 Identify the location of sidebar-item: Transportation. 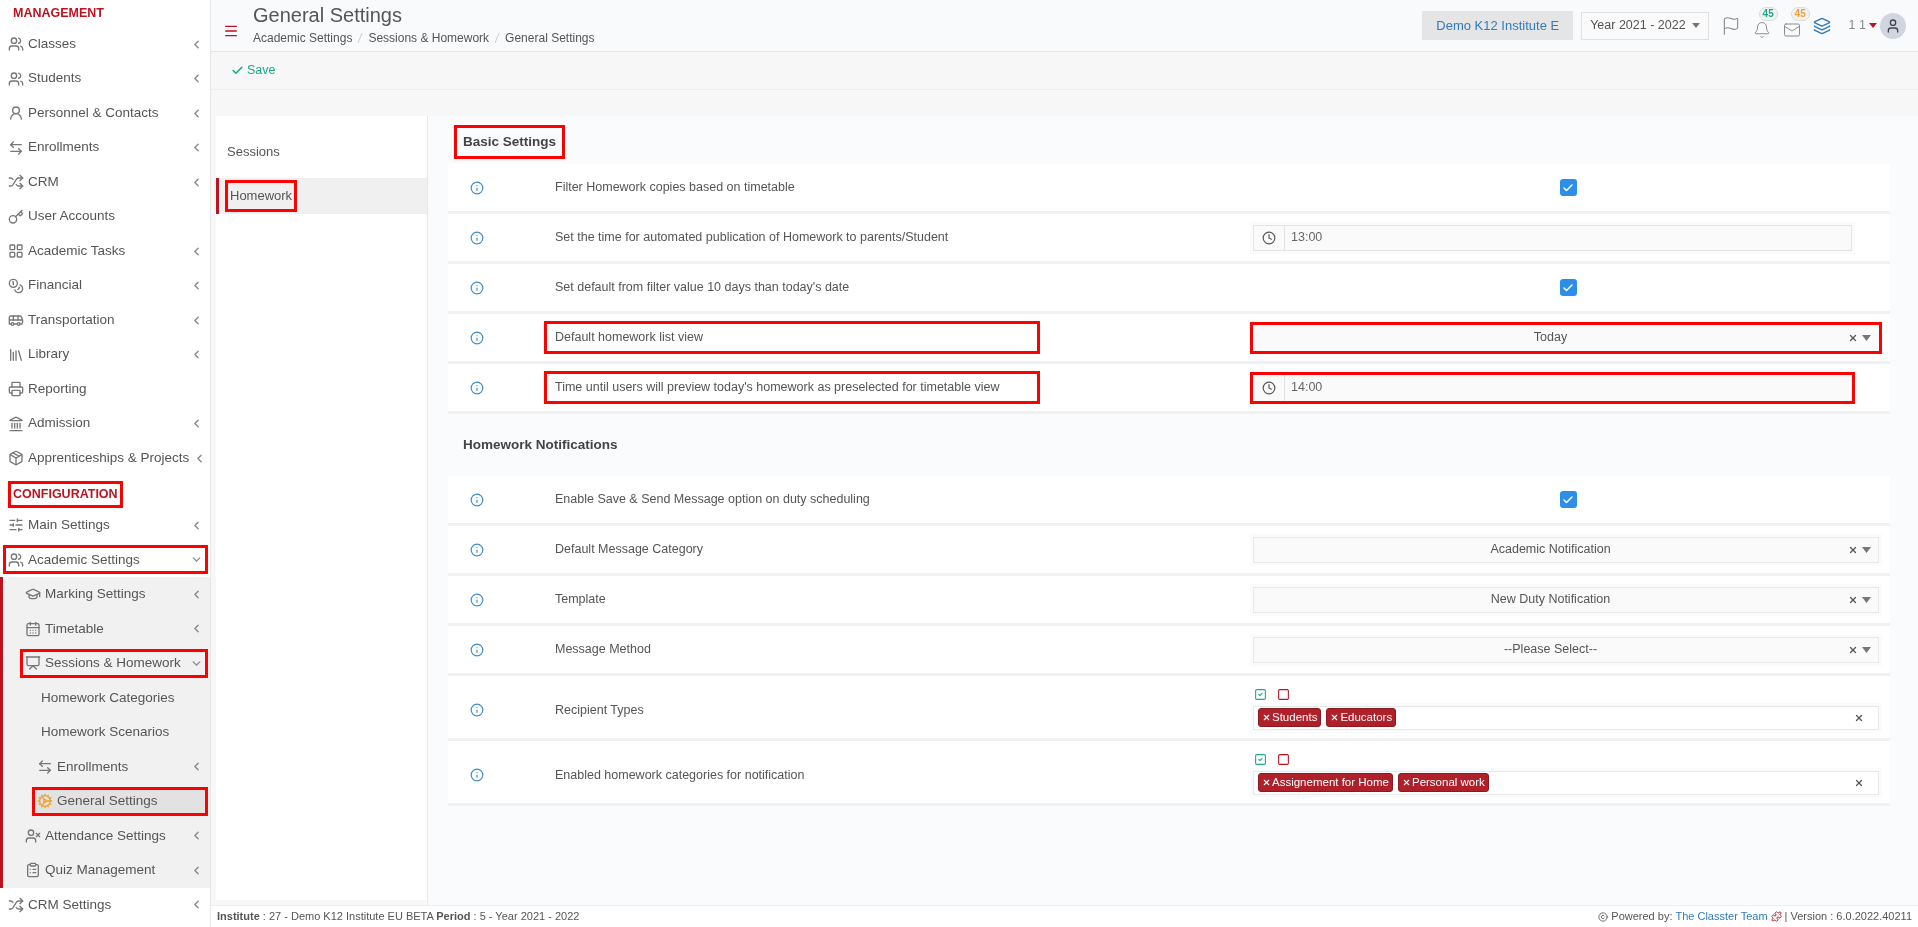
(105, 320).